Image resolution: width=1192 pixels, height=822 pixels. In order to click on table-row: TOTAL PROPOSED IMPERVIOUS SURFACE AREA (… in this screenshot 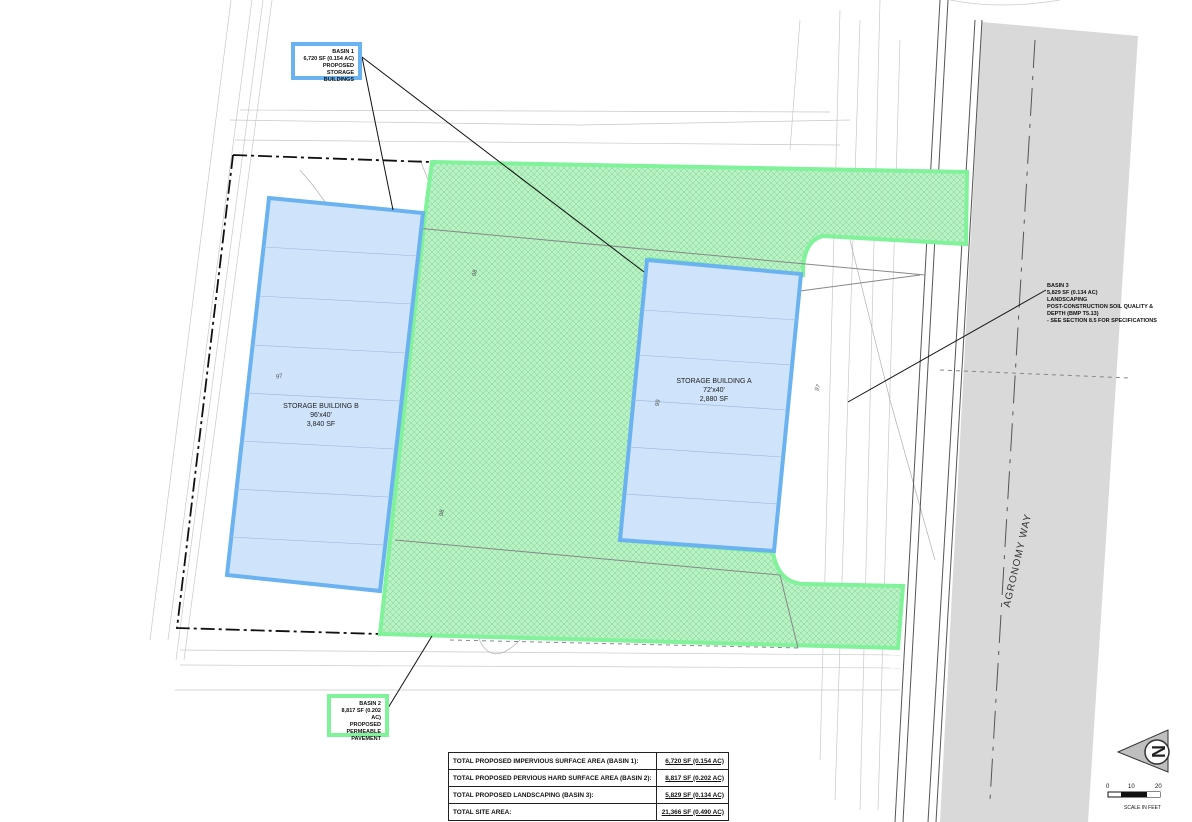, I will do `click(588, 761)`.